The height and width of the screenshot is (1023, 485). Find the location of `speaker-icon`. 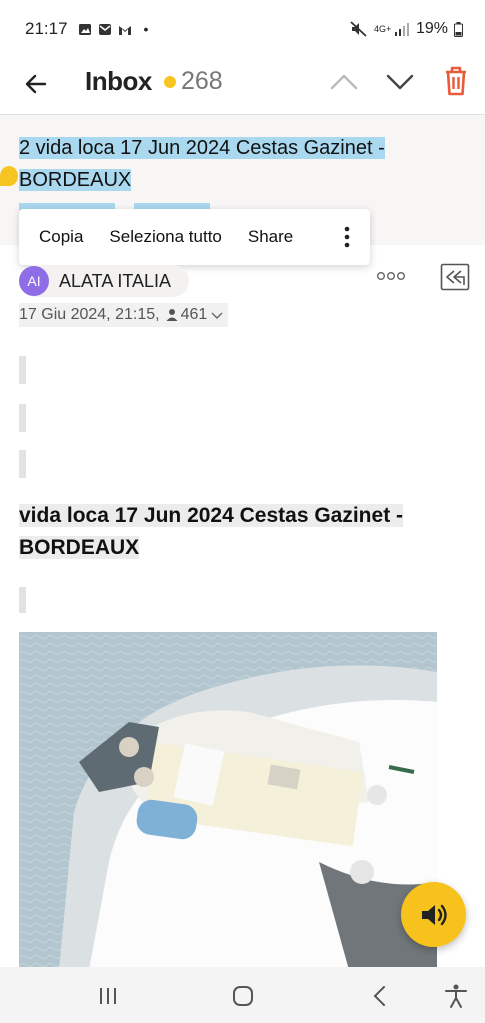

speaker-icon is located at coordinates (434, 914).